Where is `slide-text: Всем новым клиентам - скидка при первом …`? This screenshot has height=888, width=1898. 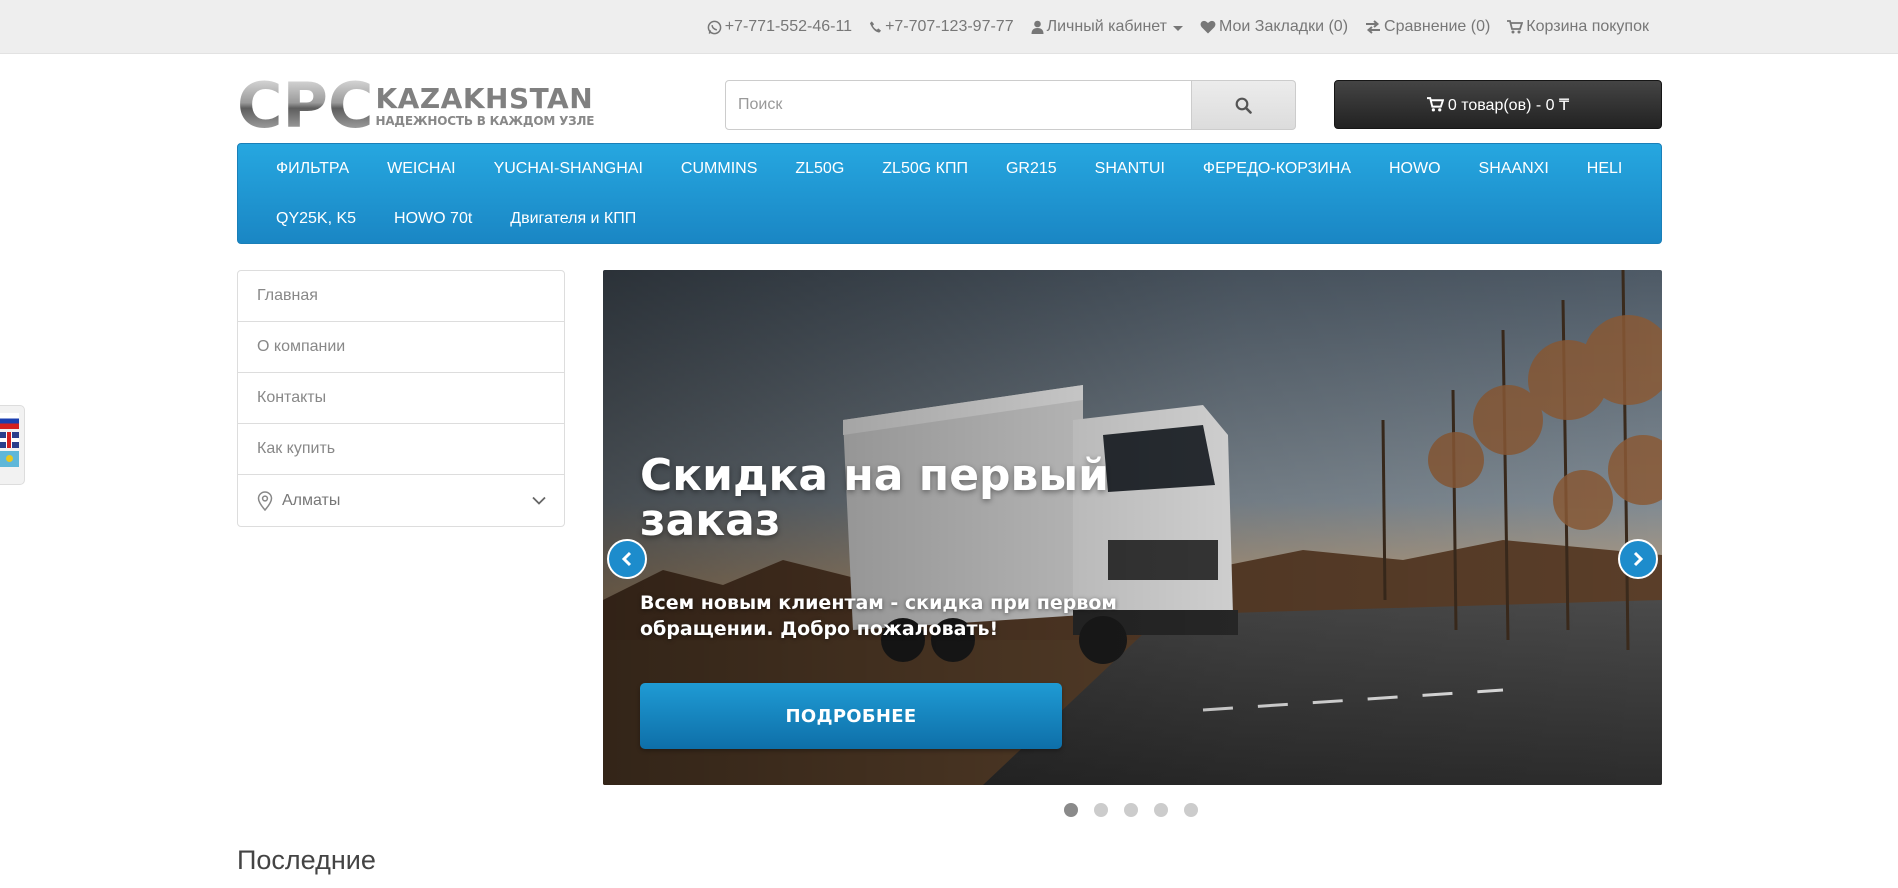
slide-text: Всем новым клиентам - скидка при первом … is located at coordinates (878, 616).